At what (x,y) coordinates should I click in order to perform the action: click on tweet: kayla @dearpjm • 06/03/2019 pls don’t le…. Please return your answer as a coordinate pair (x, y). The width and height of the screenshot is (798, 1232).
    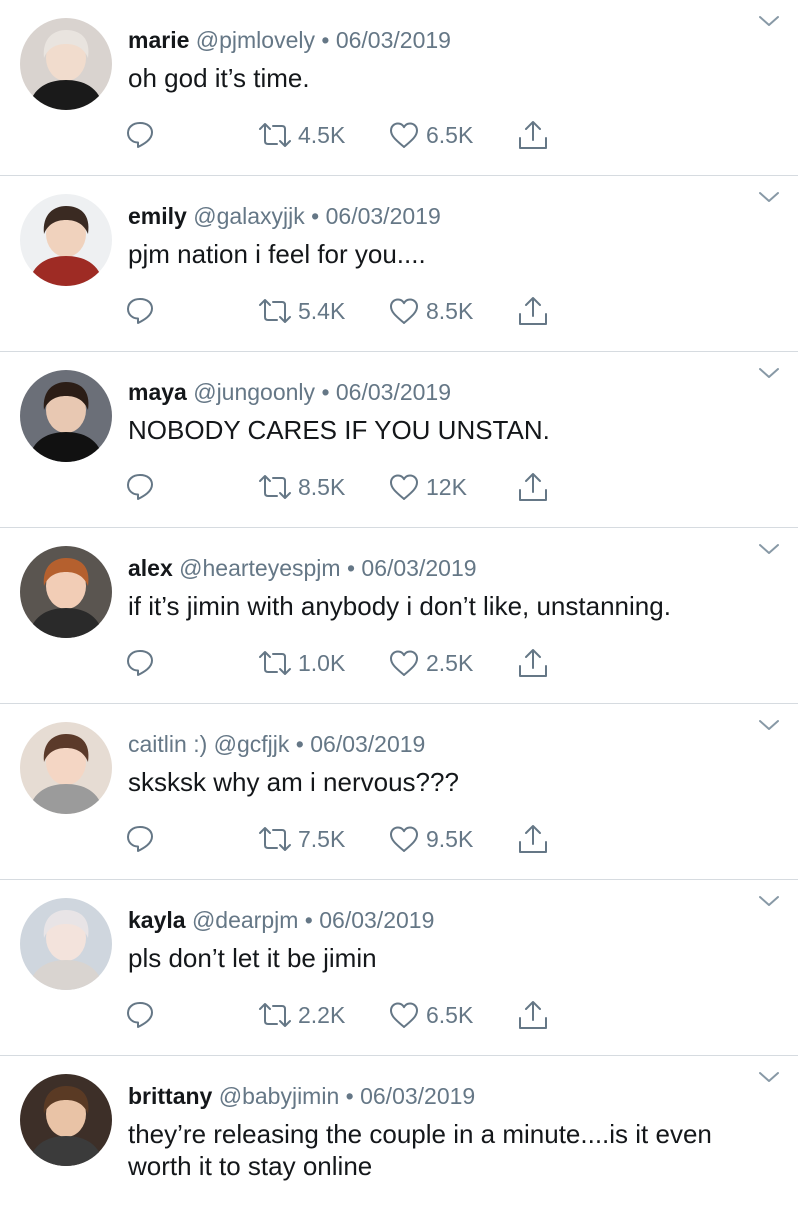
    Looking at the image, I should click on (399, 968).